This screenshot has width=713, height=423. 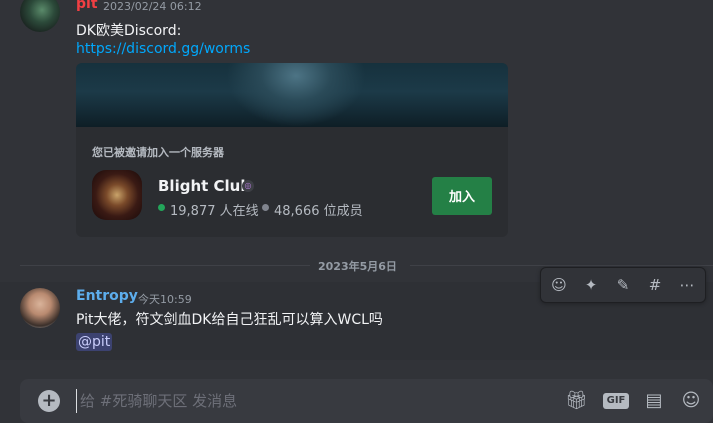 I want to click on avatar-pit, so click(x=40, y=16).